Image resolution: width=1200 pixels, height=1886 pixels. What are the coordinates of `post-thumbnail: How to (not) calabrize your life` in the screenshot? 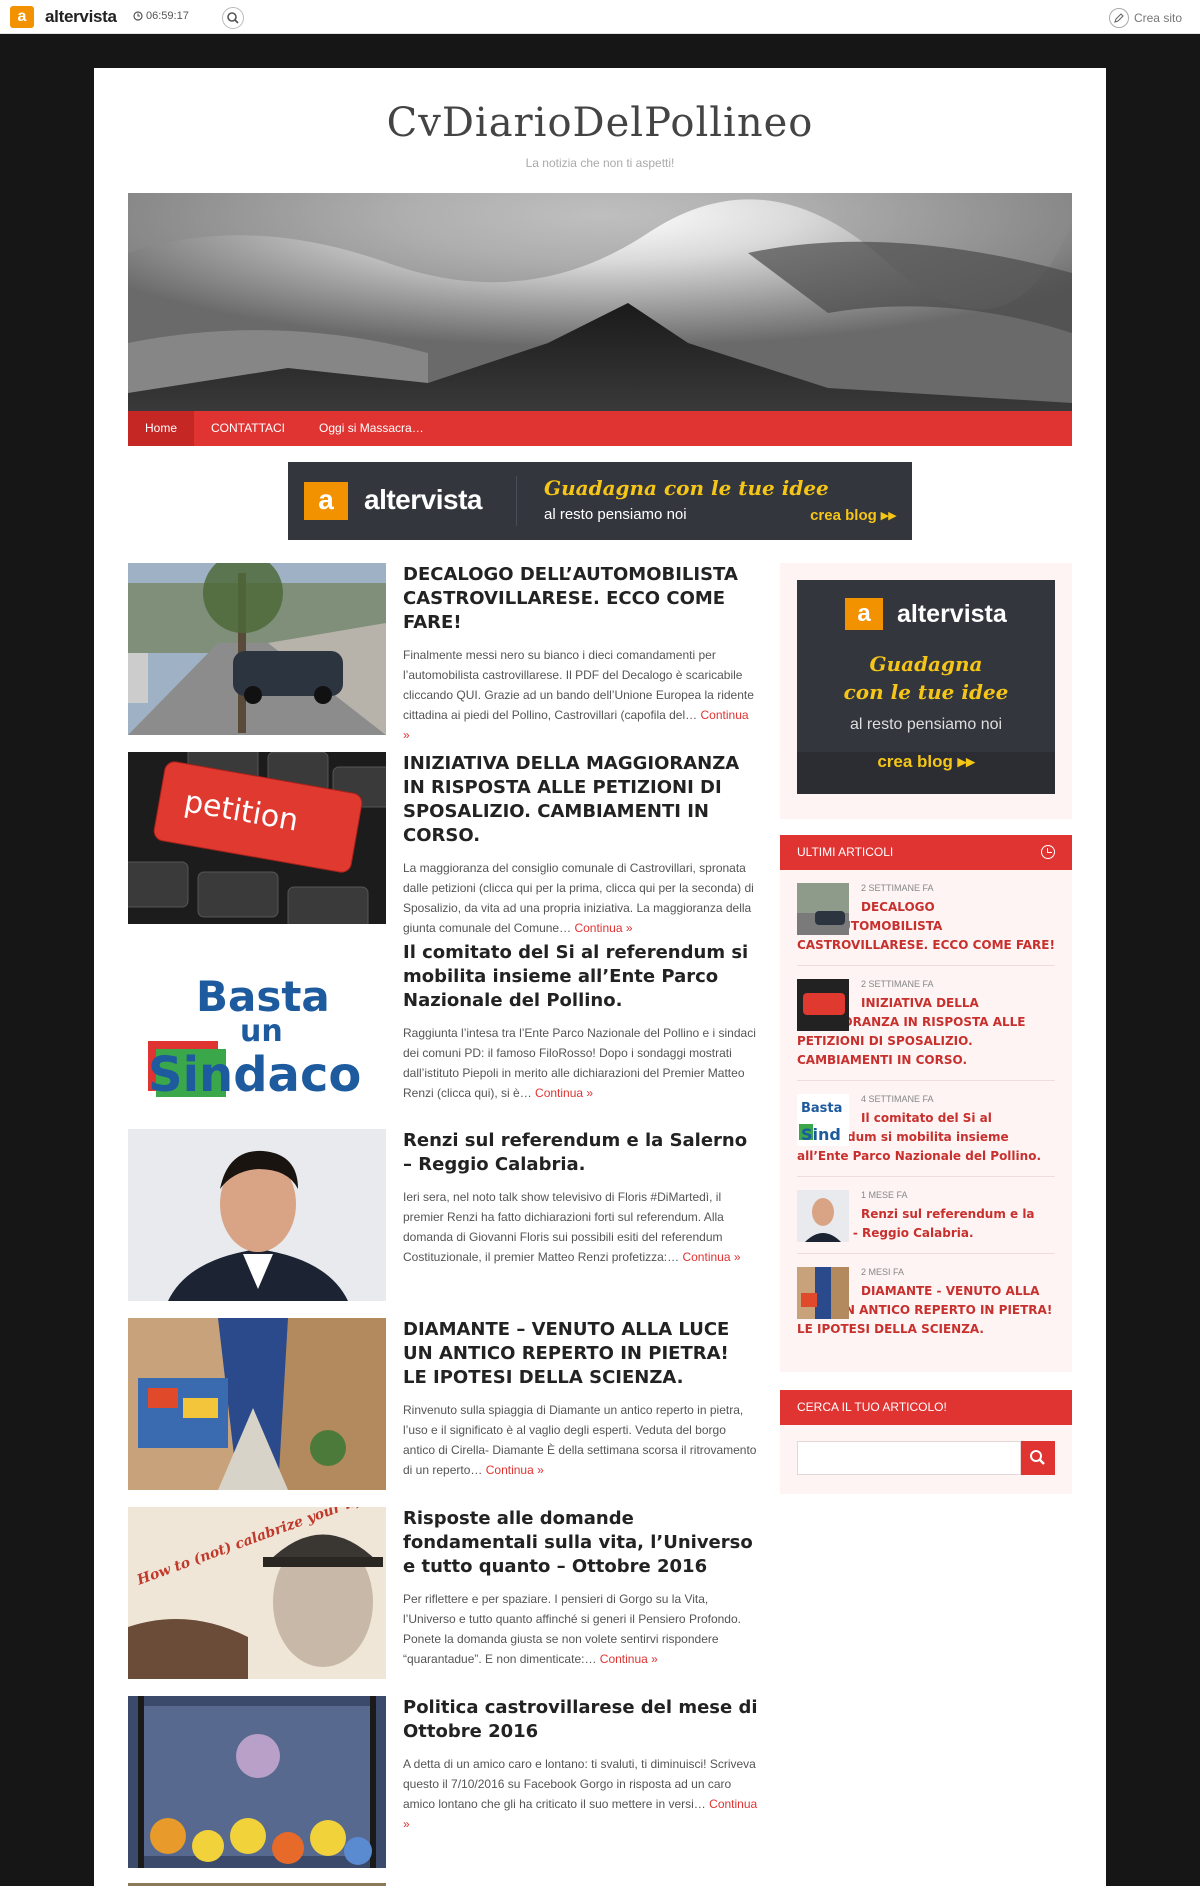 It's located at (257, 1593).